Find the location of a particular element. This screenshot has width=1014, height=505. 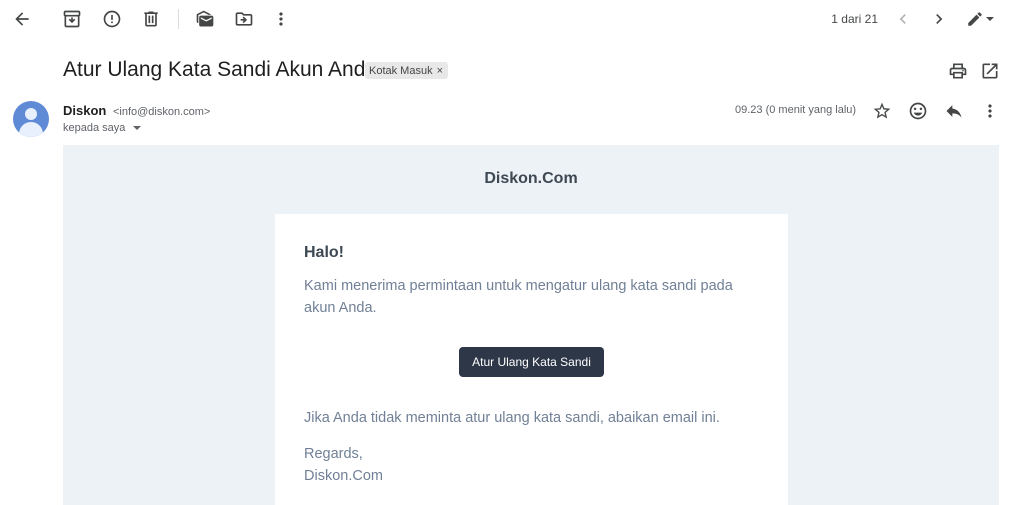

open-in-new-icon is located at coordinates (990, 71).